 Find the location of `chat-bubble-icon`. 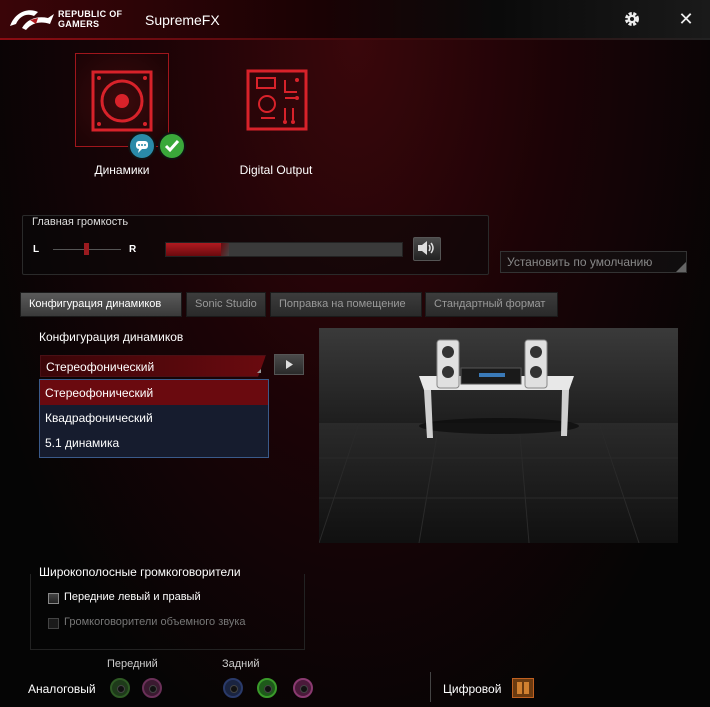

chat-bubble-icon is located at coordinates (142, 146).